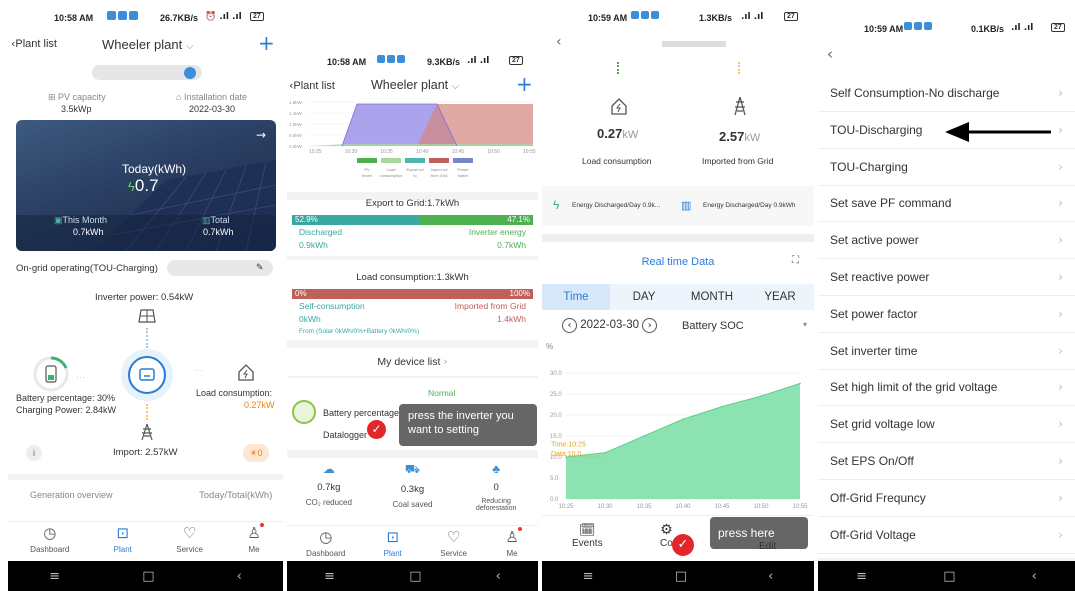 The height and width of the screenshot is (591, 1075). What do you see at coordinates (767, 546) in the screenshot?
I see `edit-button: Edit` at bounding box center [767, 546].